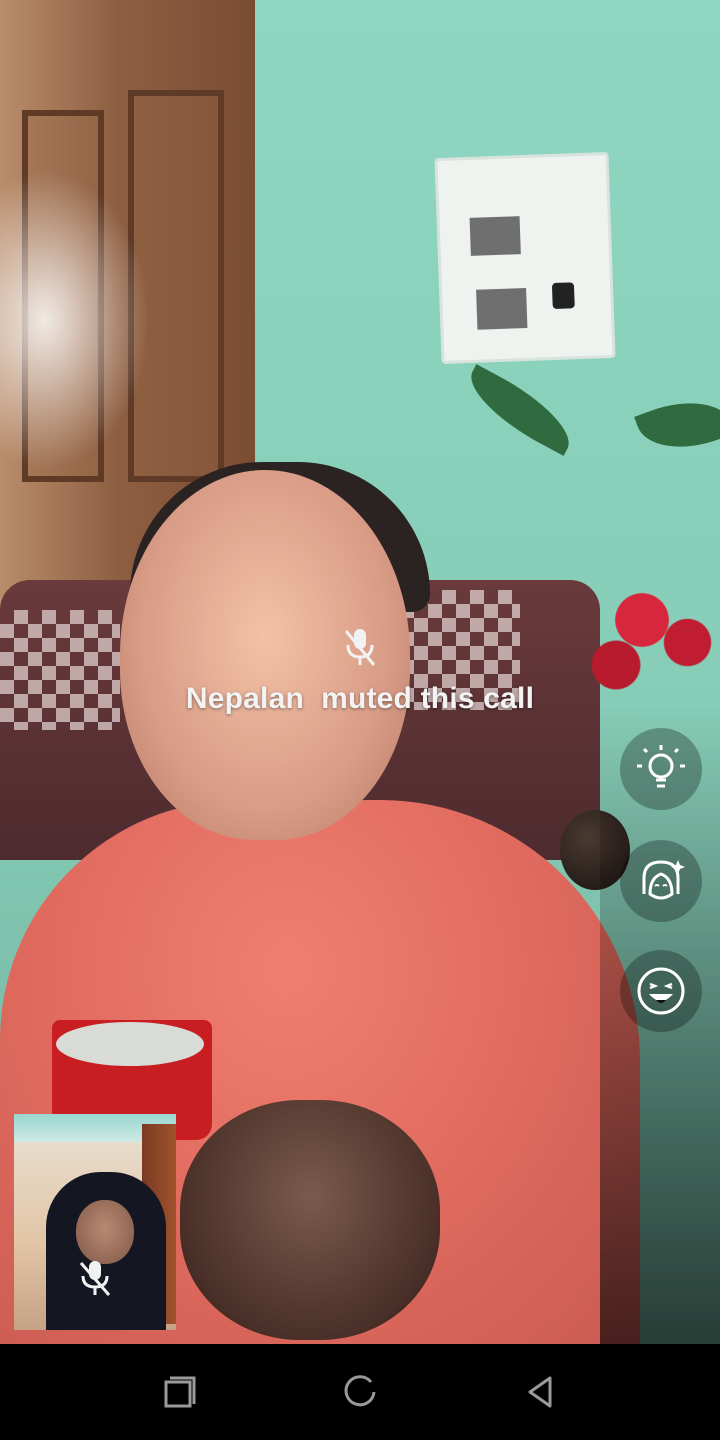  I want to click on mug-rim, so click(130, 1044).